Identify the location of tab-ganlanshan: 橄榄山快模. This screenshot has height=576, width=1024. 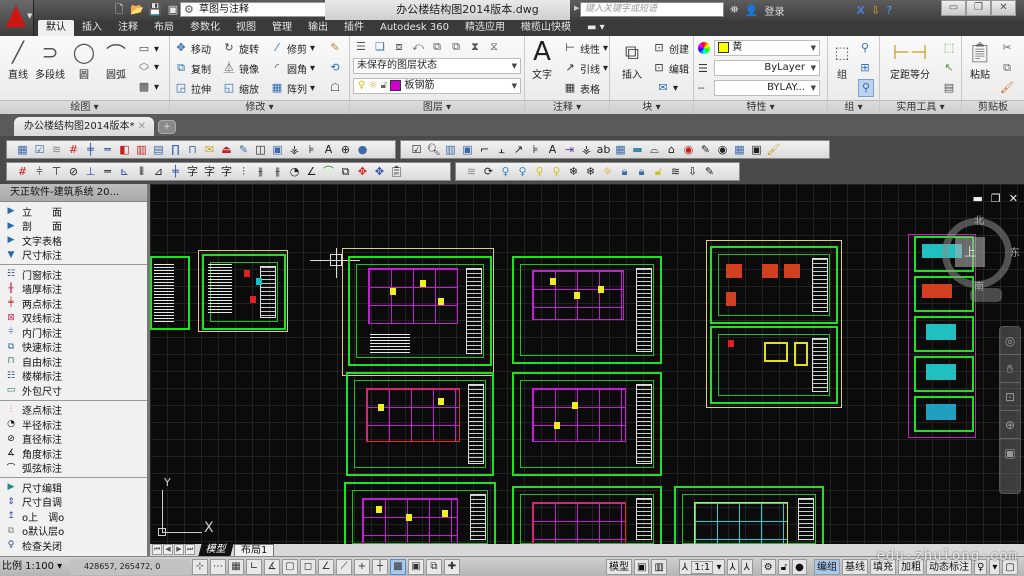
(546, 28).